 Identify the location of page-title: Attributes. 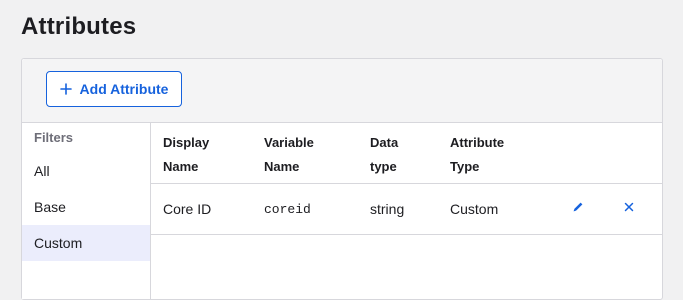
(79, 26).